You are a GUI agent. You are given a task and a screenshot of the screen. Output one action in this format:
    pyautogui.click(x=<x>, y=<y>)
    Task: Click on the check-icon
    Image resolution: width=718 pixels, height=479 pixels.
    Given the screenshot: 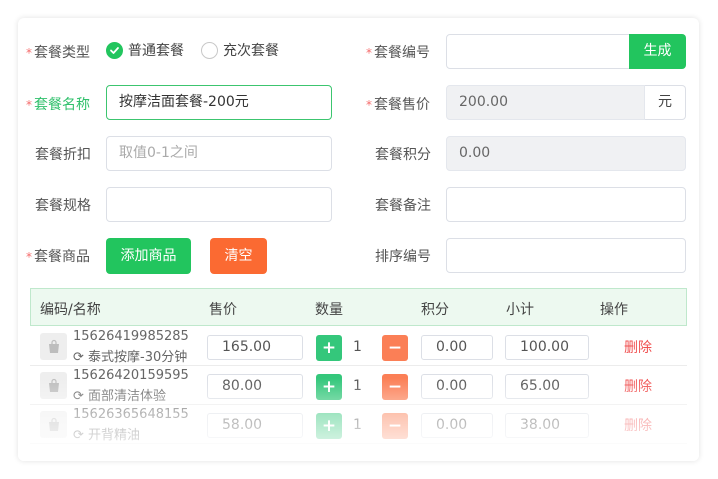 What is the action you would take?
    pyautogui.click(x=114, y=50)
    